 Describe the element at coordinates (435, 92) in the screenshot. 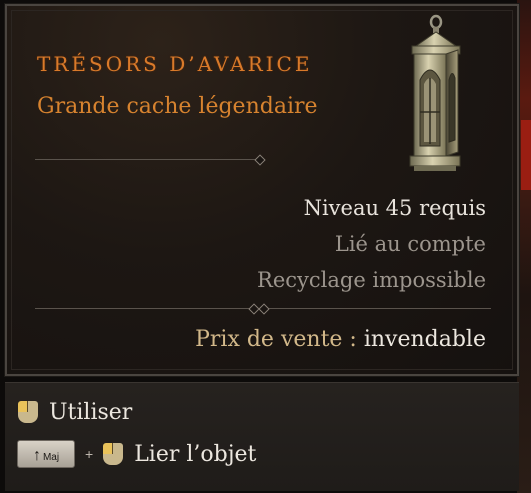

I see `lantern-cache-icon` at that location.